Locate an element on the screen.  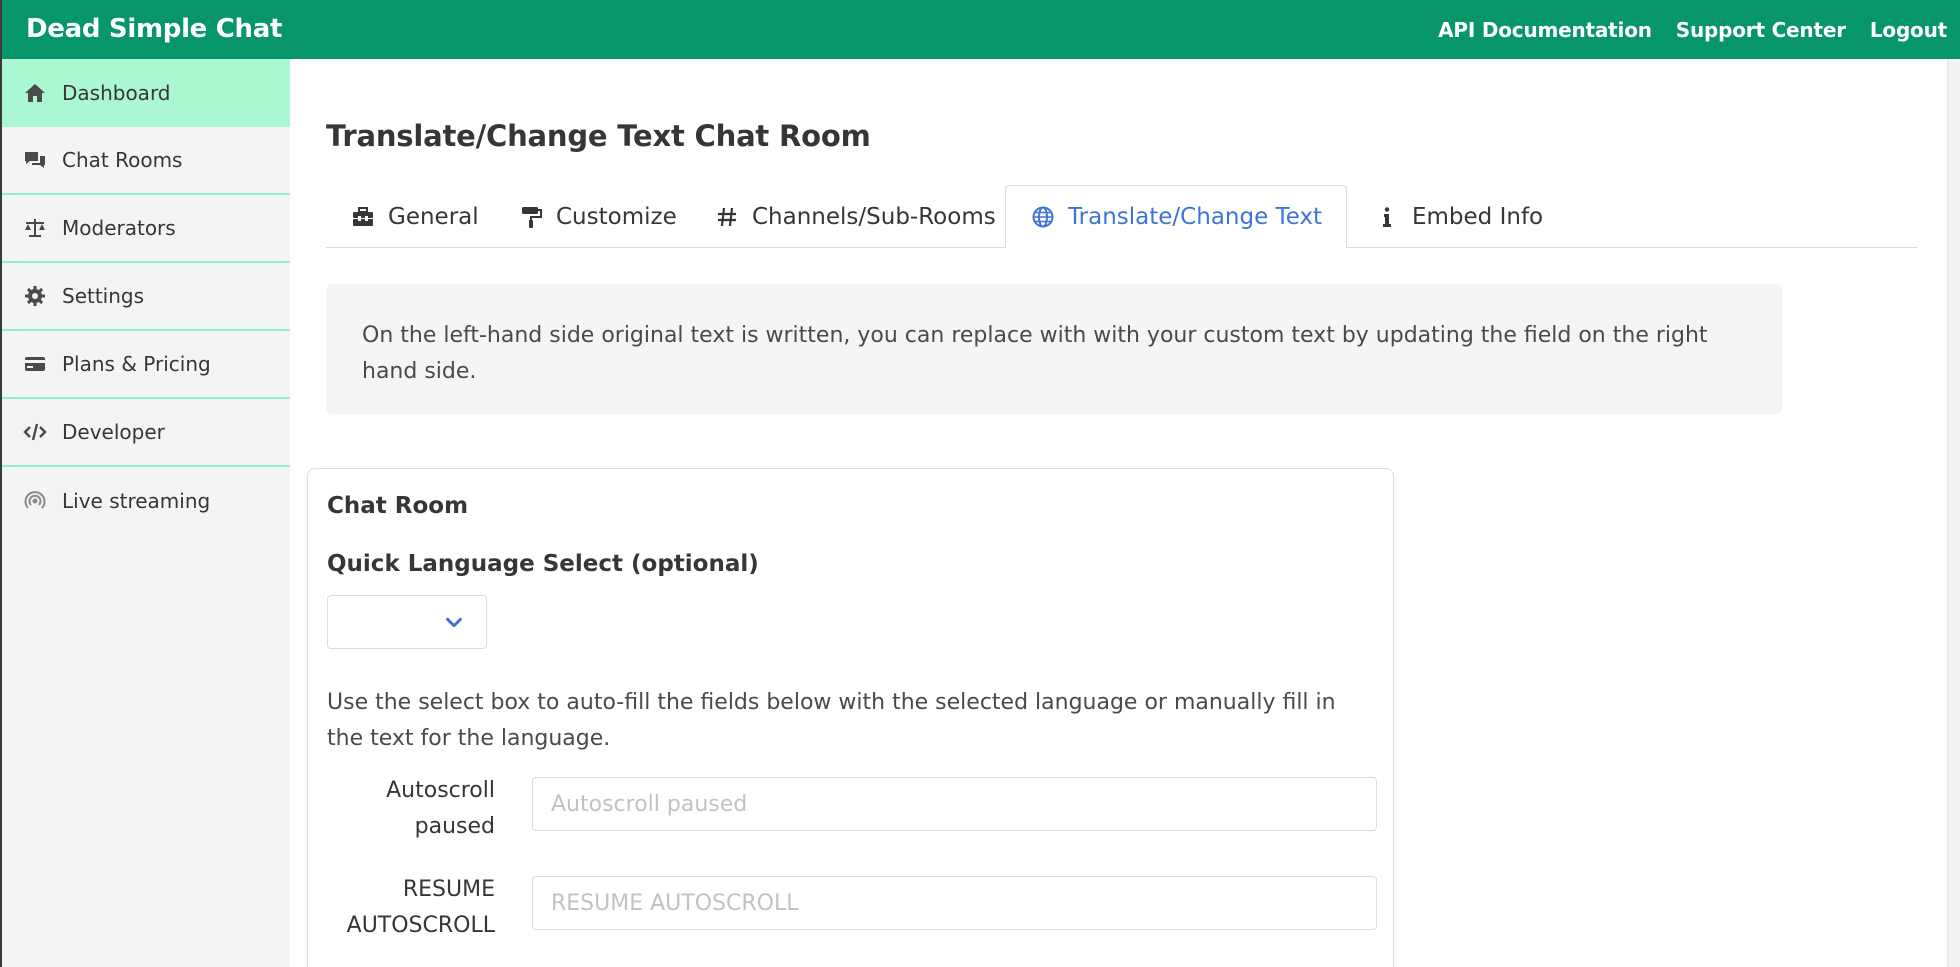
support-center-link: Support Center is located at coordinates (1761, 30).